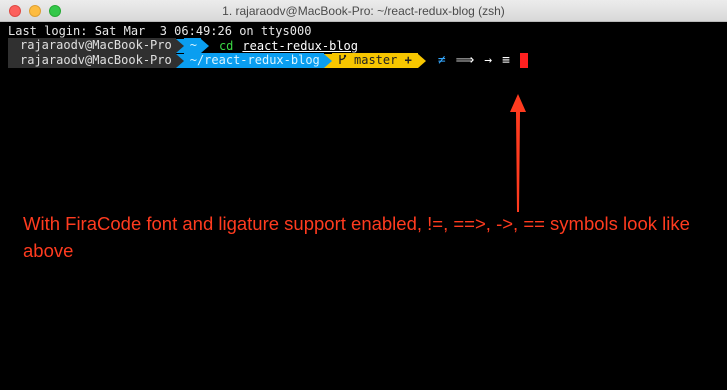  Describe the element at coordinates (488, 60) in the screenshot. I see `ligature-arrow: →` at that location.